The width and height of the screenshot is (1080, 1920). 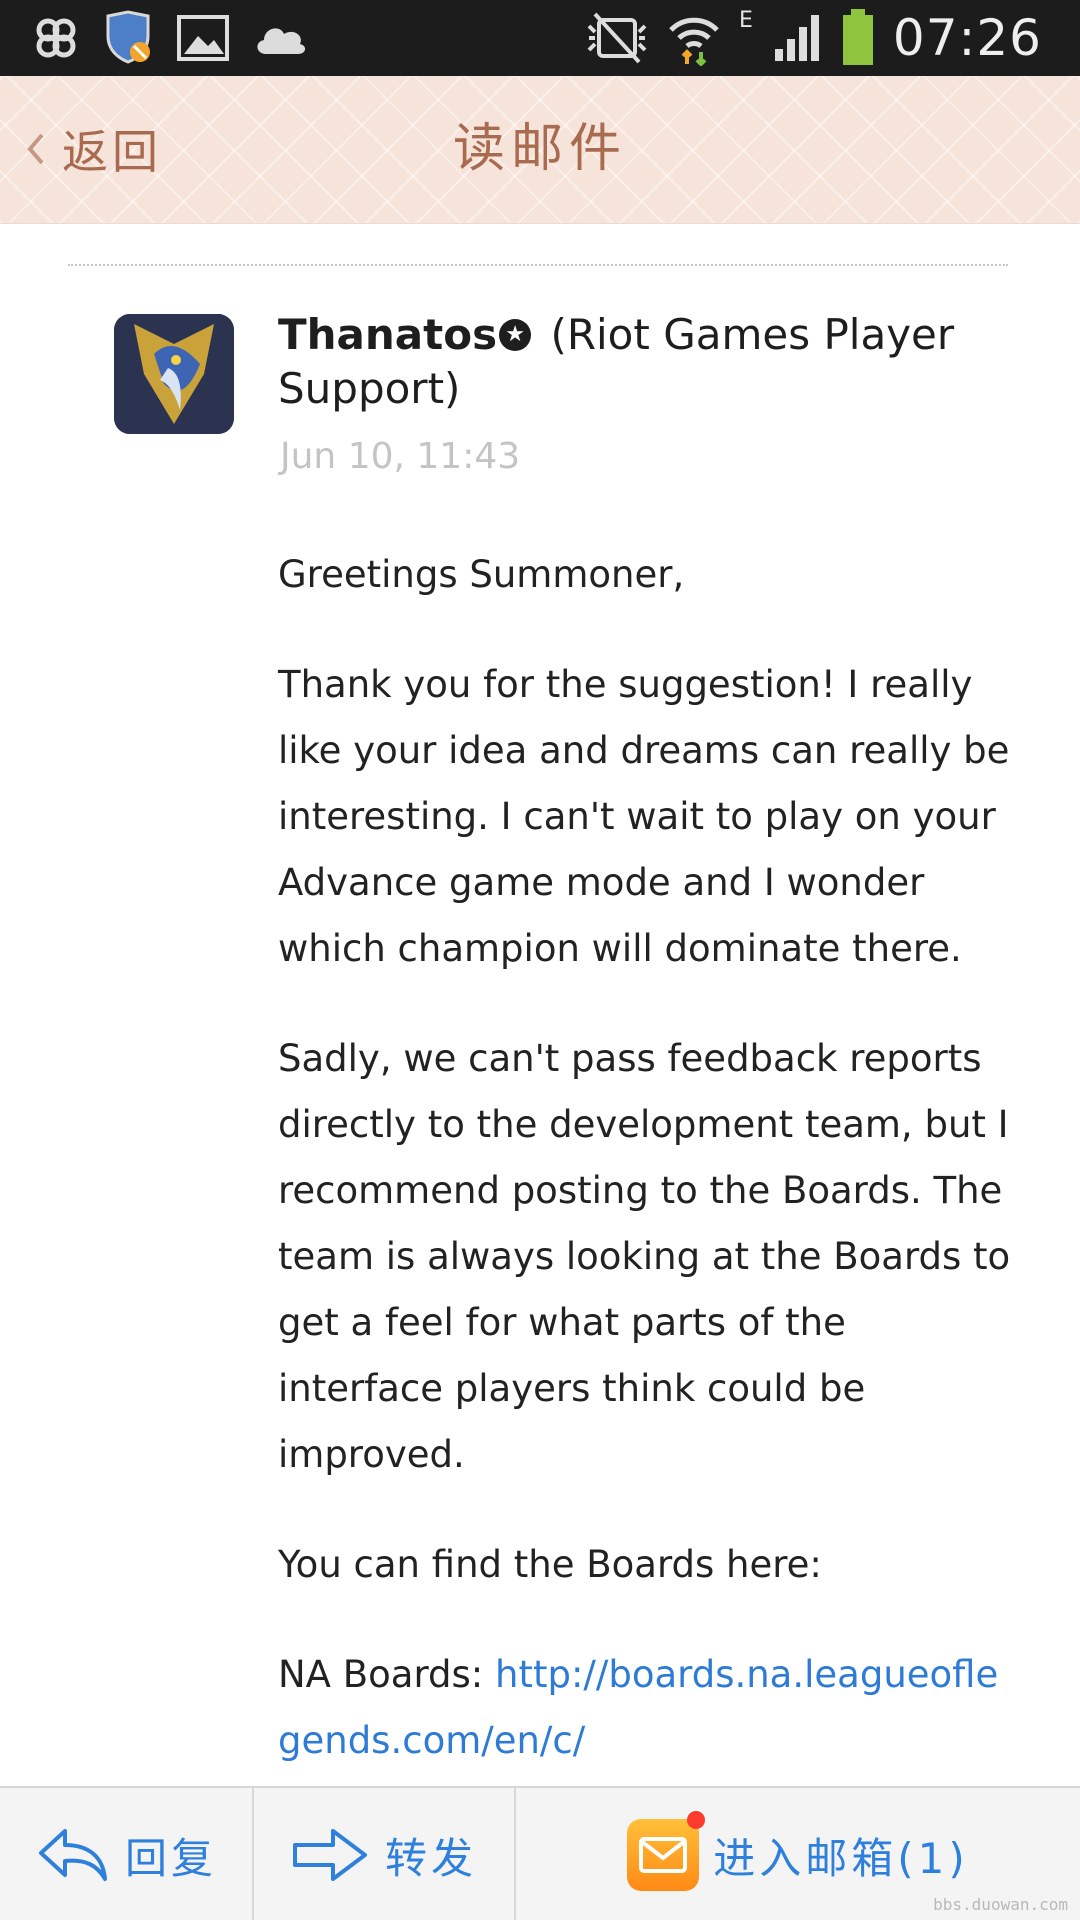 I want to click on network-type-label: E, so click(x=746, y=20).